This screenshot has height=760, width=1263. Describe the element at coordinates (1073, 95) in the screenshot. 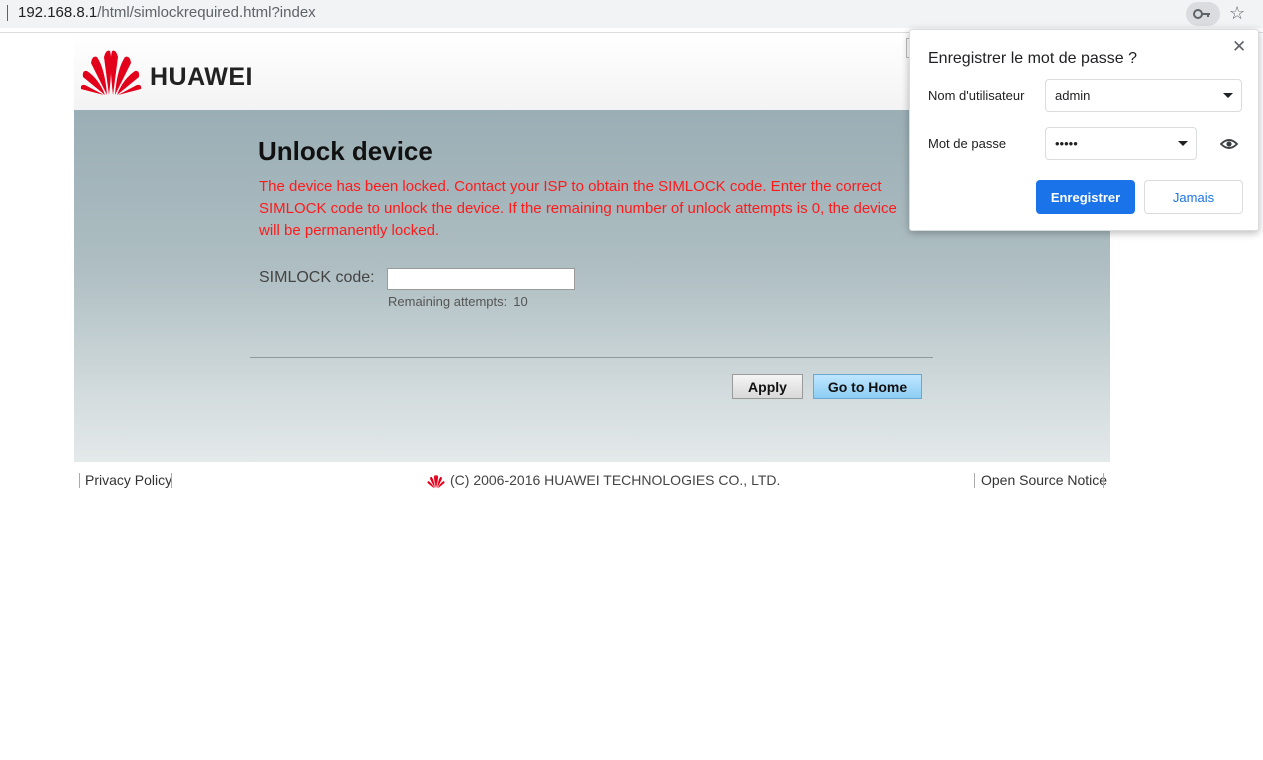

I see `username-value: admin` at that location.